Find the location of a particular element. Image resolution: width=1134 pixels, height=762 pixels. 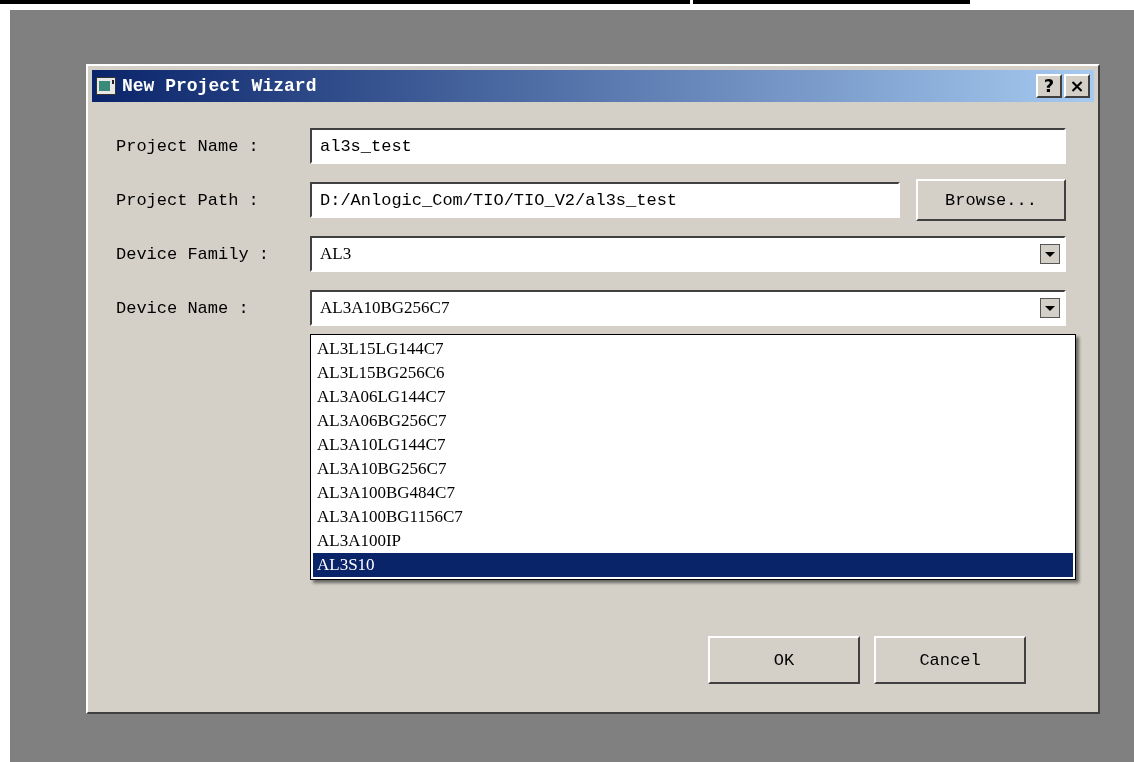

name-field: al3s_test is located at coordinates (688, 146).